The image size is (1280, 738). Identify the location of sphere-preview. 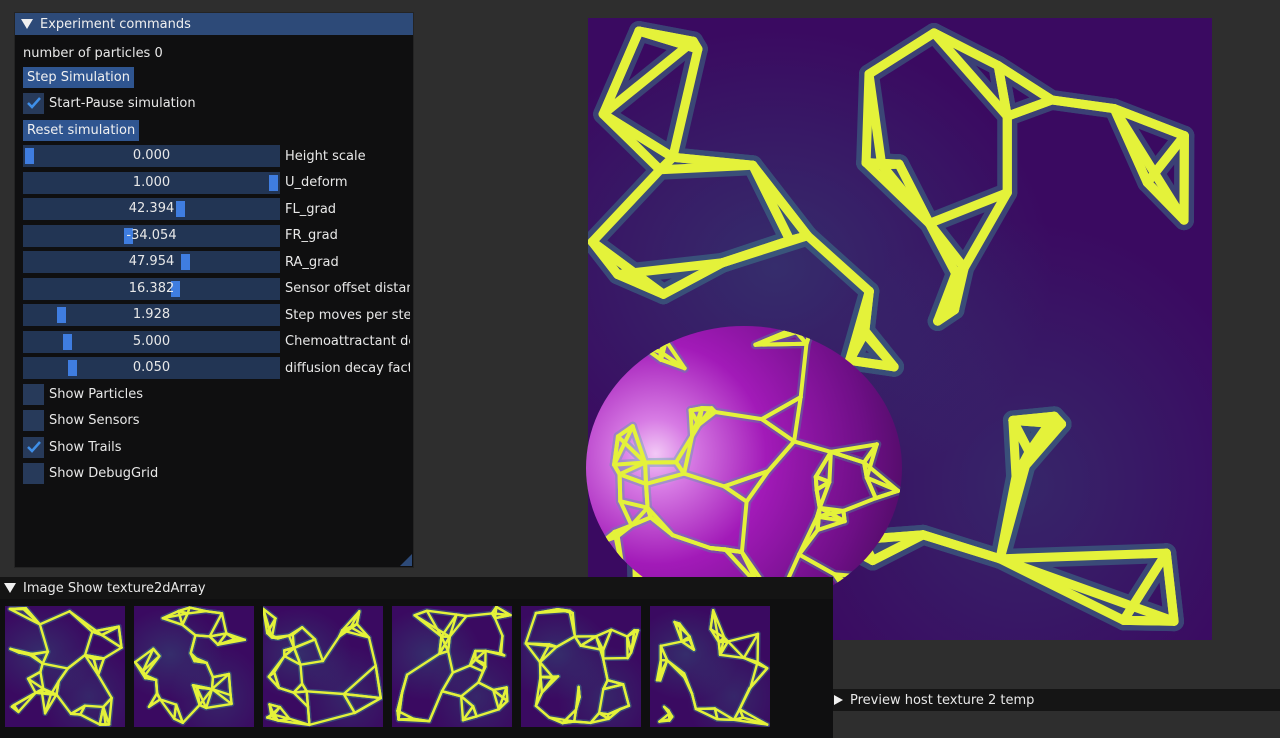
(744, 468).